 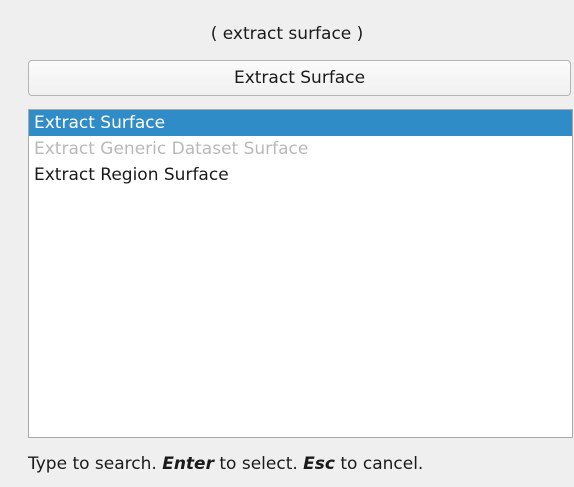 I want to click on hint-prefix: Type to search., so click(x=95, y=464).